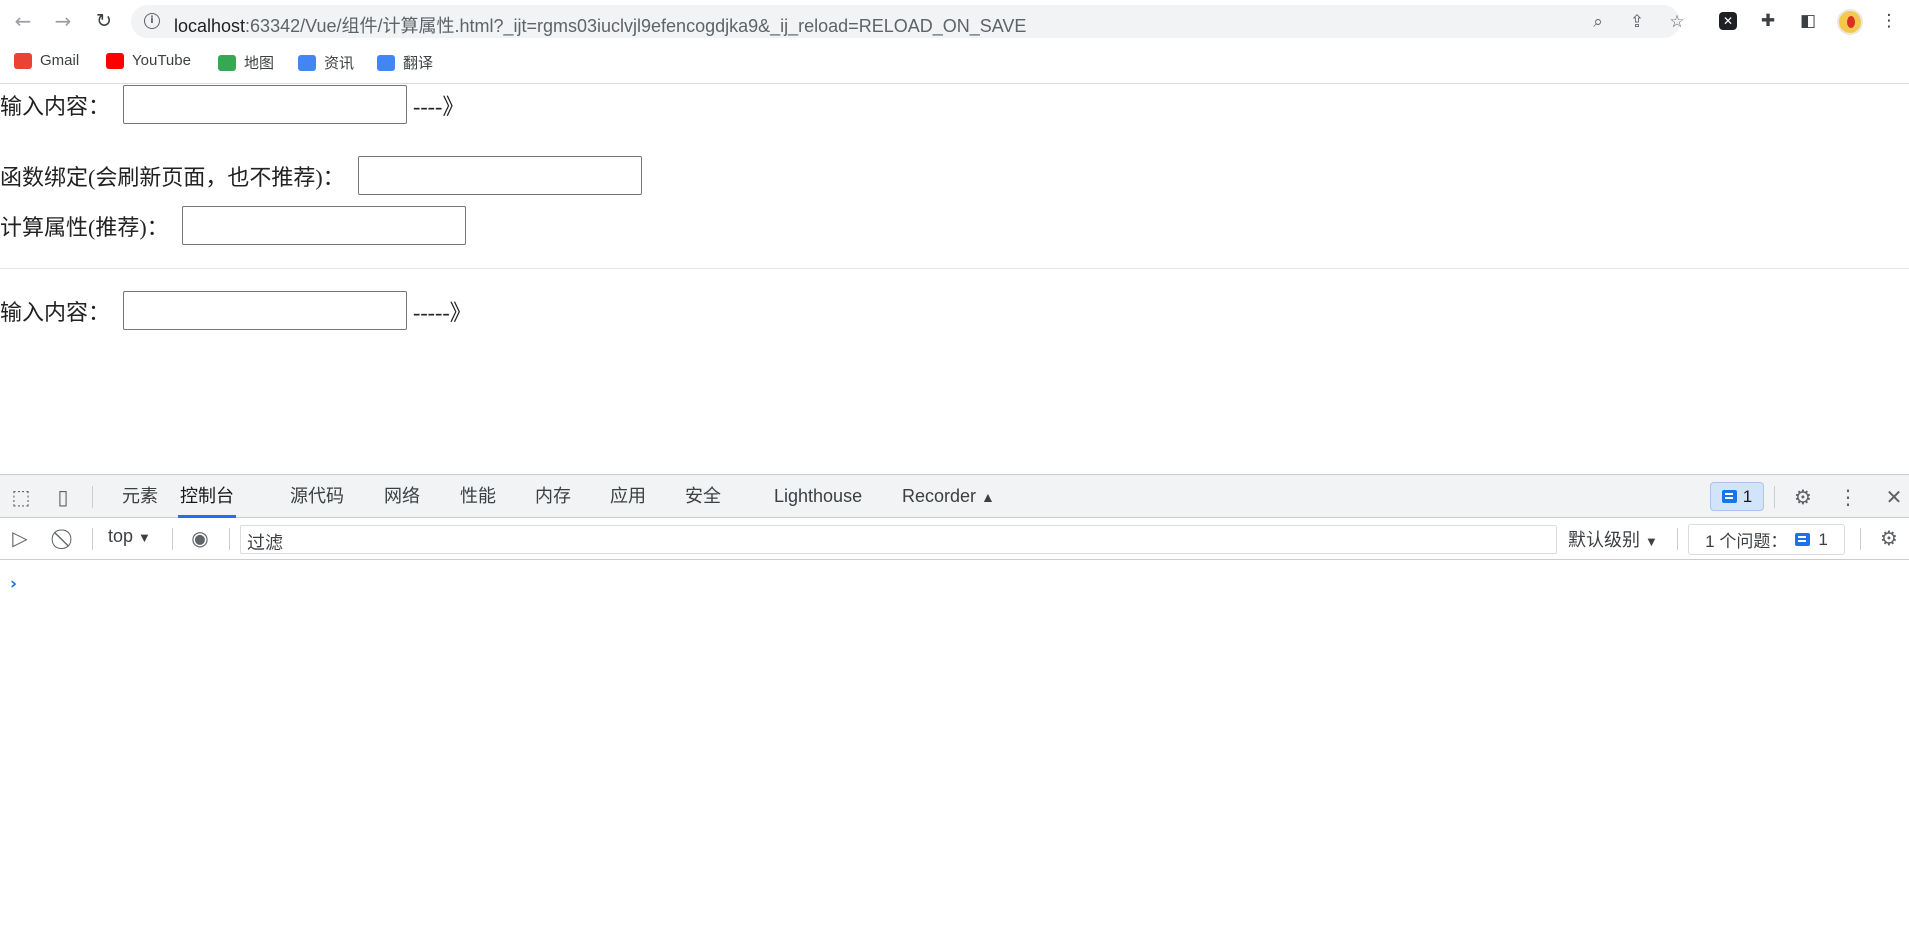 This screenshot has width=1909, height=942. Describe the element at coordinates (259, 63) in the screenshot. I see `bookmark-label: 地图` at that location.